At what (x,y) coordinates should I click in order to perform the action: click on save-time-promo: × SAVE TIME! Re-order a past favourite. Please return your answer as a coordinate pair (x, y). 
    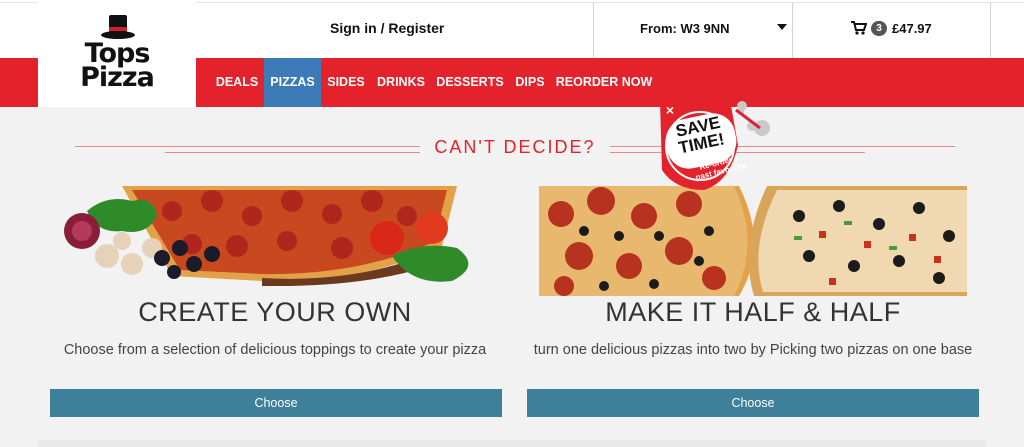
    Looking at the image, I should click on (720, 146).